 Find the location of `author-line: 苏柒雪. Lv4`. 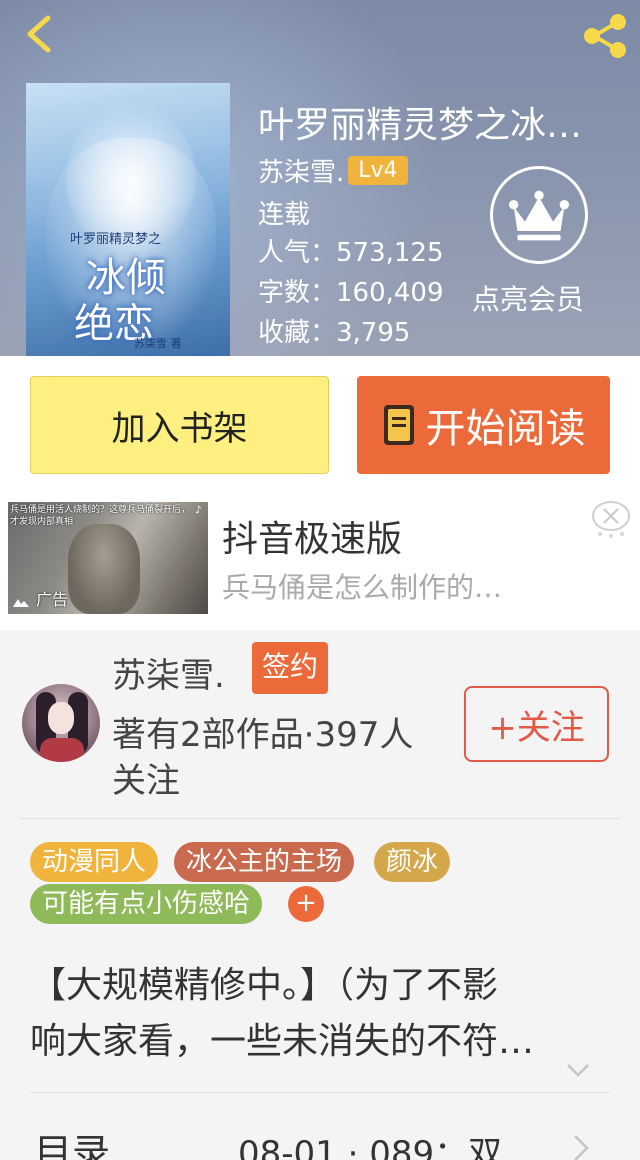

author-line: 苏柒雪. Lv4 is located at coordinates (333, 170).